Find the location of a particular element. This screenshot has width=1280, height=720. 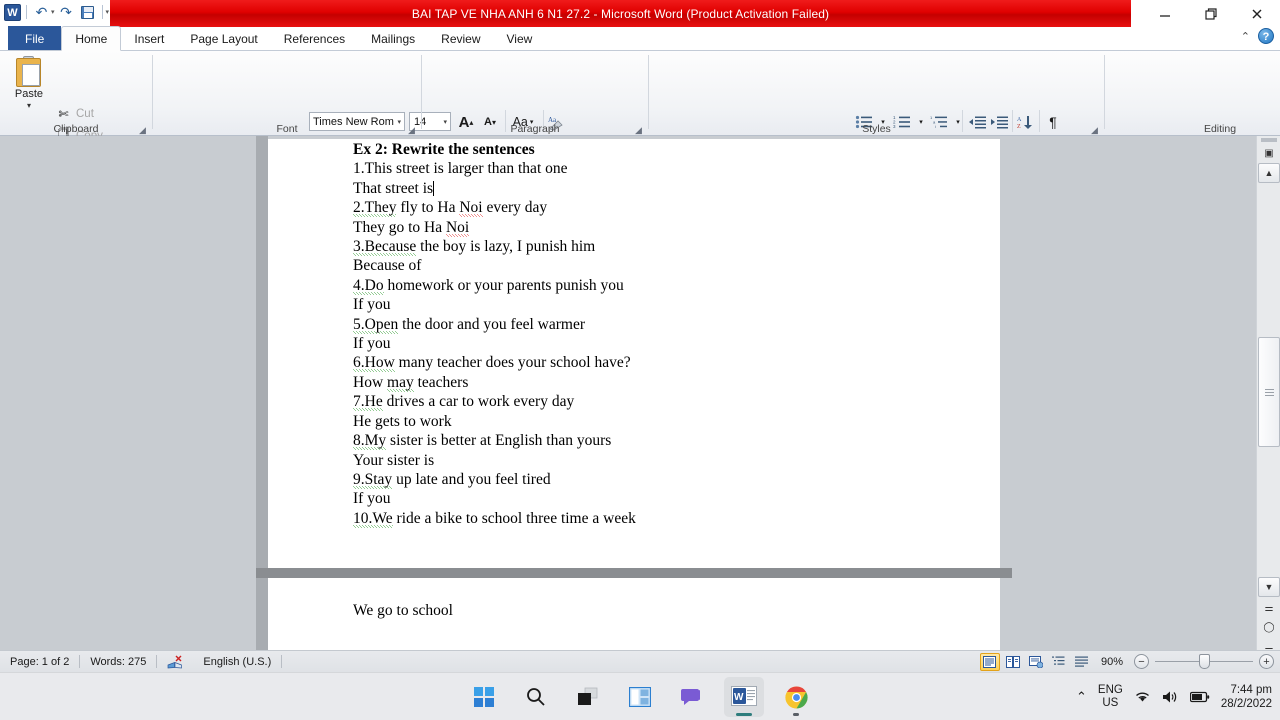

canvas-left is located at coordinates (128, 393).